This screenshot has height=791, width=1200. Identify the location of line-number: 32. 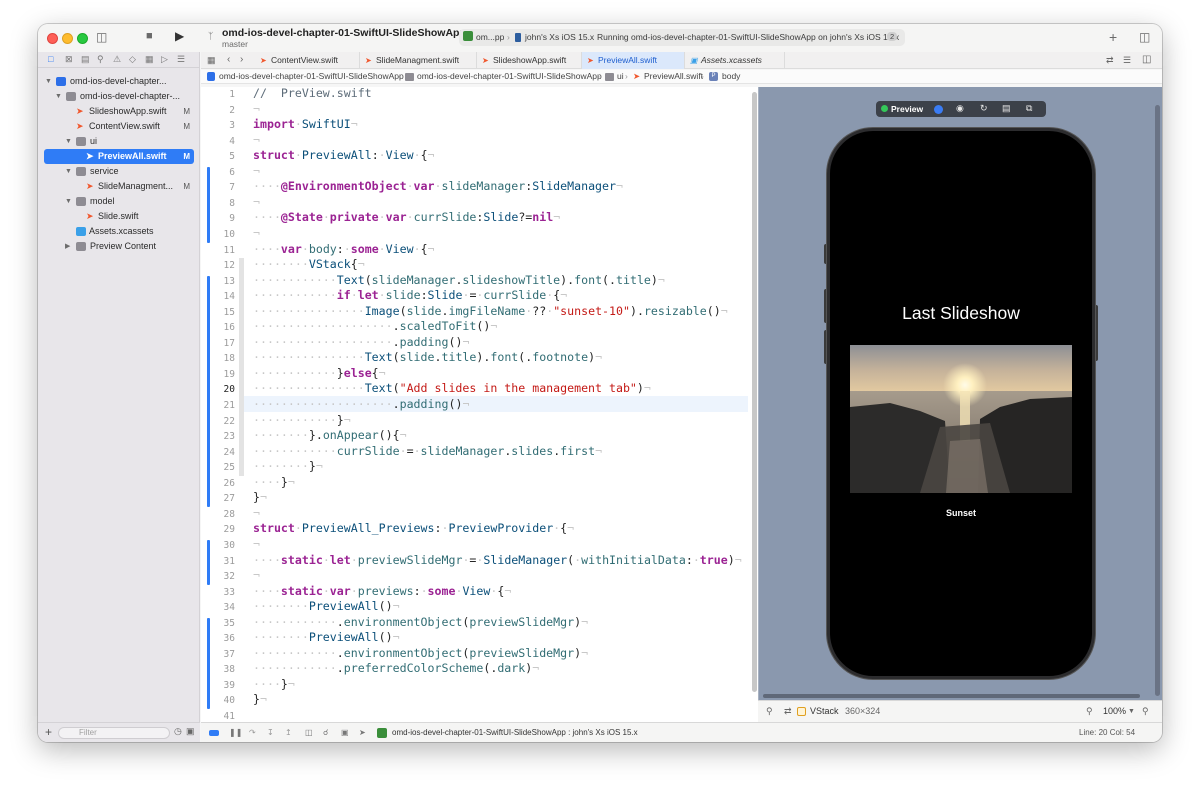
(223, 576).